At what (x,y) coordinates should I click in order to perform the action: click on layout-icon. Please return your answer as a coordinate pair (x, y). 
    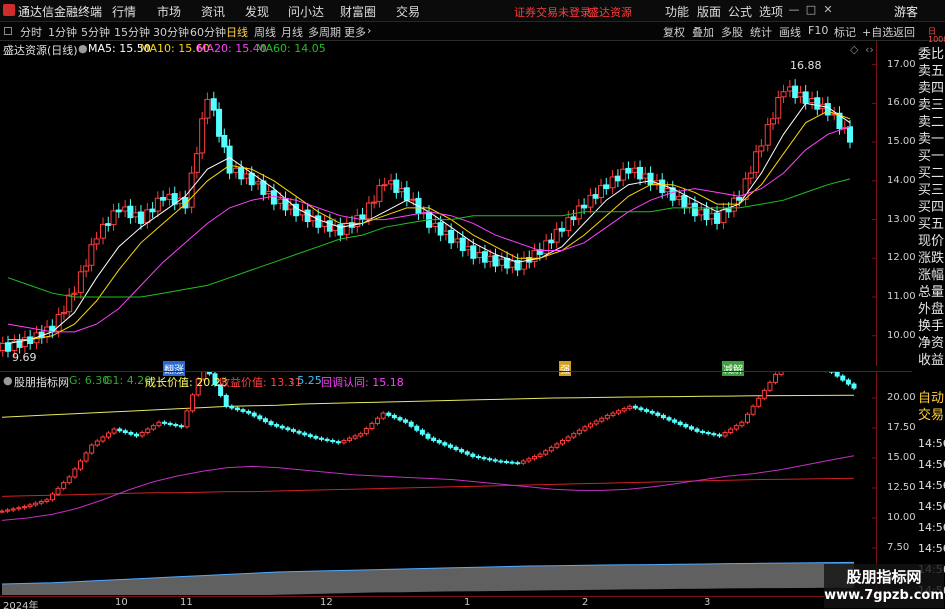
    Looking at the image, I should click on (8, 31).